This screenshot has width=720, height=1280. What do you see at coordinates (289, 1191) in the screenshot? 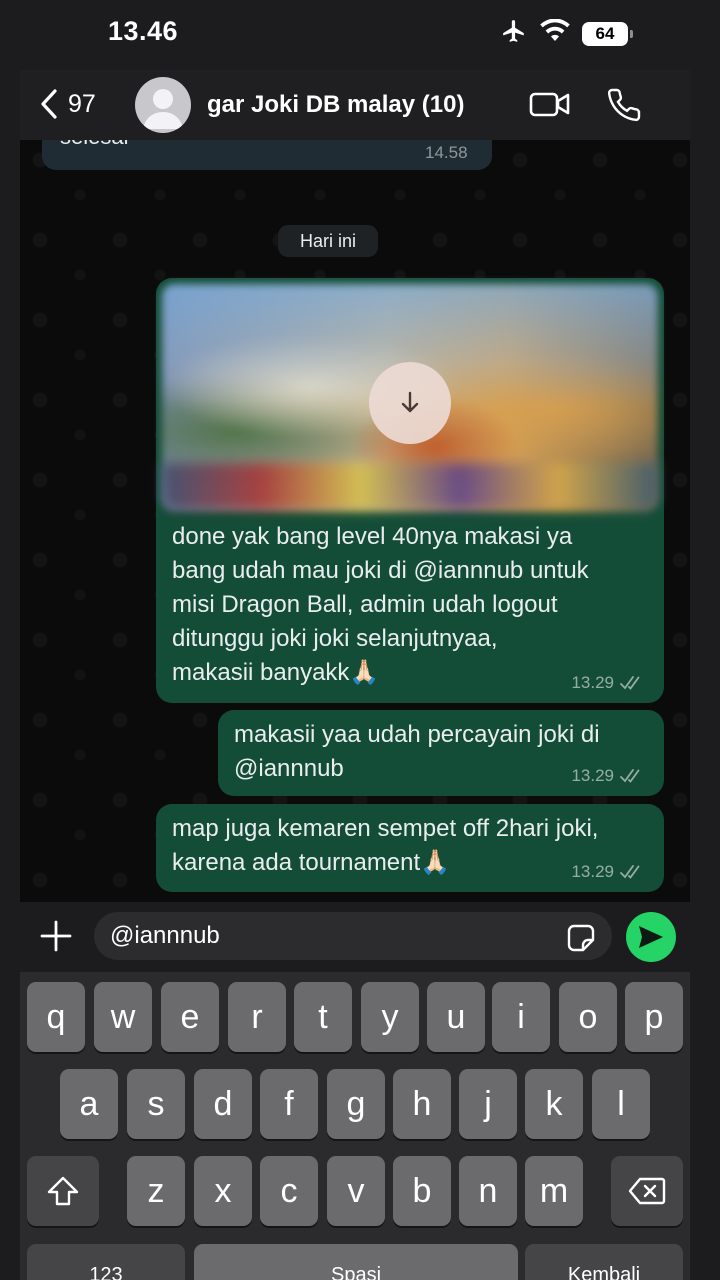
I see `key-c: c` at bounding box center [289, 1191].